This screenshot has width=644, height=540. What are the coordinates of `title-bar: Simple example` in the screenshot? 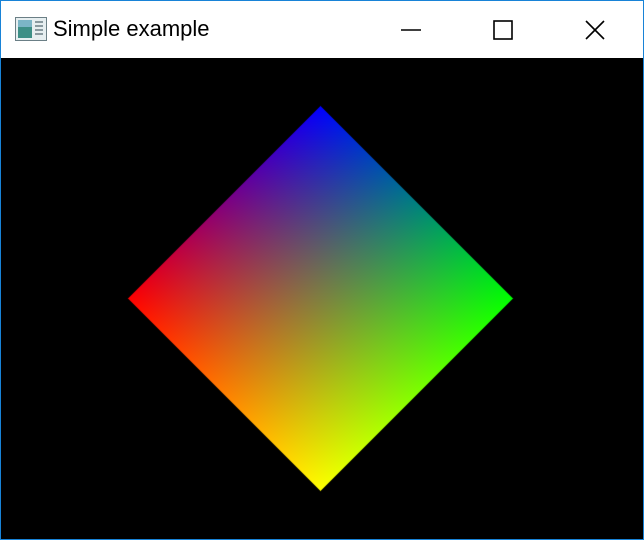 It's located at (322, 29).